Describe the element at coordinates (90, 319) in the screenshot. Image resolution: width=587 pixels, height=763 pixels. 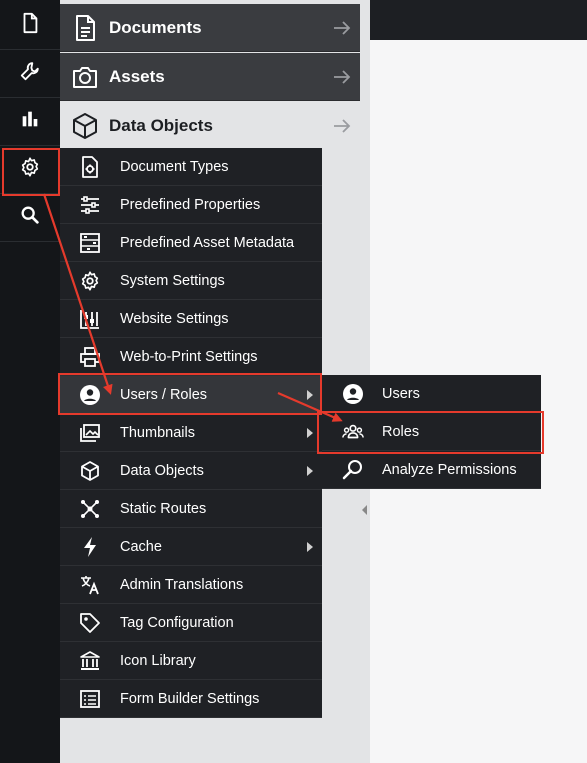
I see `website-settings-icon` at that location.